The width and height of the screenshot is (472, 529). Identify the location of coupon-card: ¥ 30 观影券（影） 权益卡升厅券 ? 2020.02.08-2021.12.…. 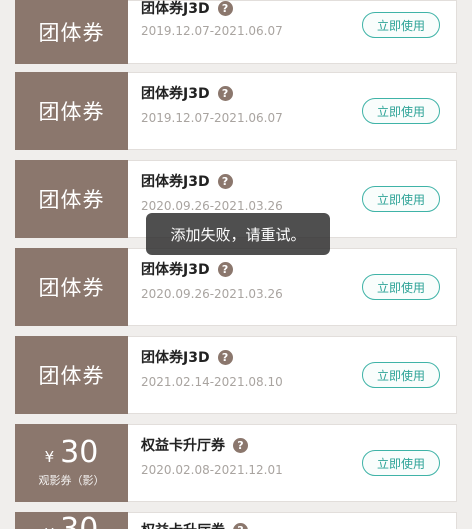
(234, 463).